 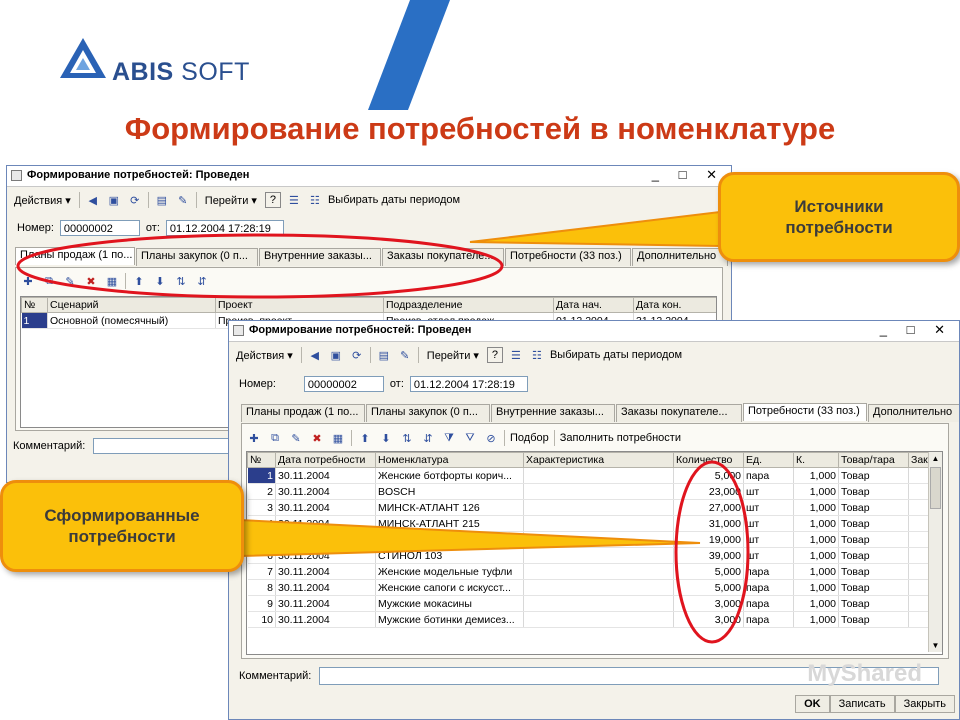 What do you see at coordinates (449, 460) in the screenshot?
I see `column-header: Номенклатура` at bounding box center [449, 460].